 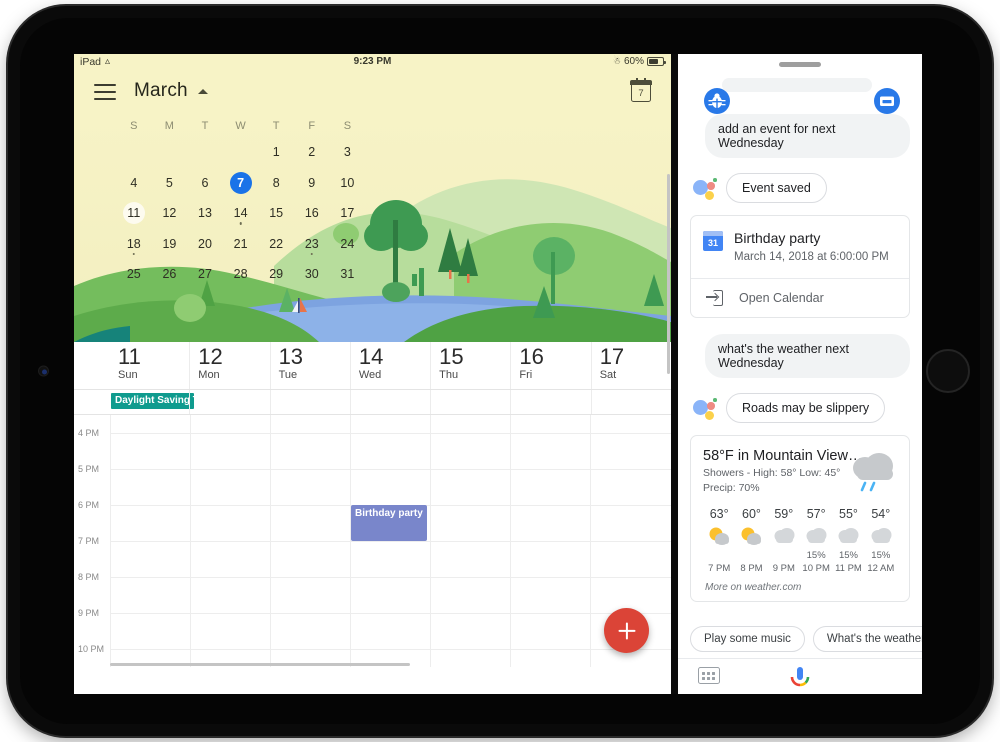 What do you see at coordinates (470, 365) in the screenshot?
I see `week-day-column-header: 15 Thu` at bounding box center [470, 365].